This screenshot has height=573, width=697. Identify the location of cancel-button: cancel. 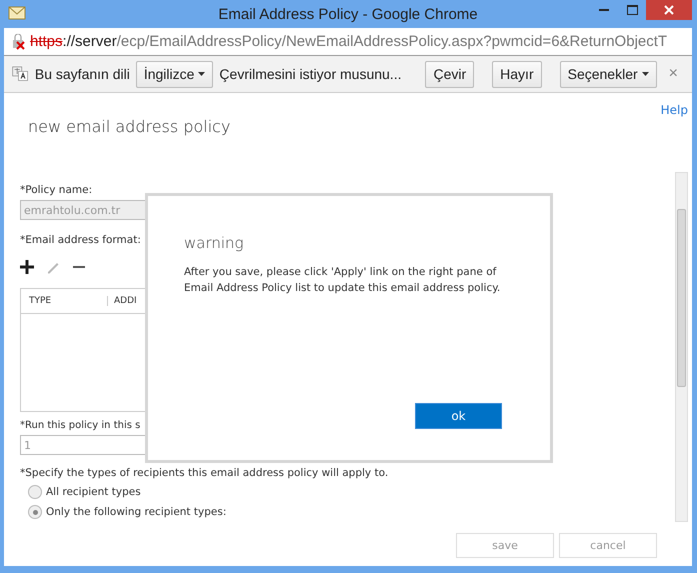
(608, 545).